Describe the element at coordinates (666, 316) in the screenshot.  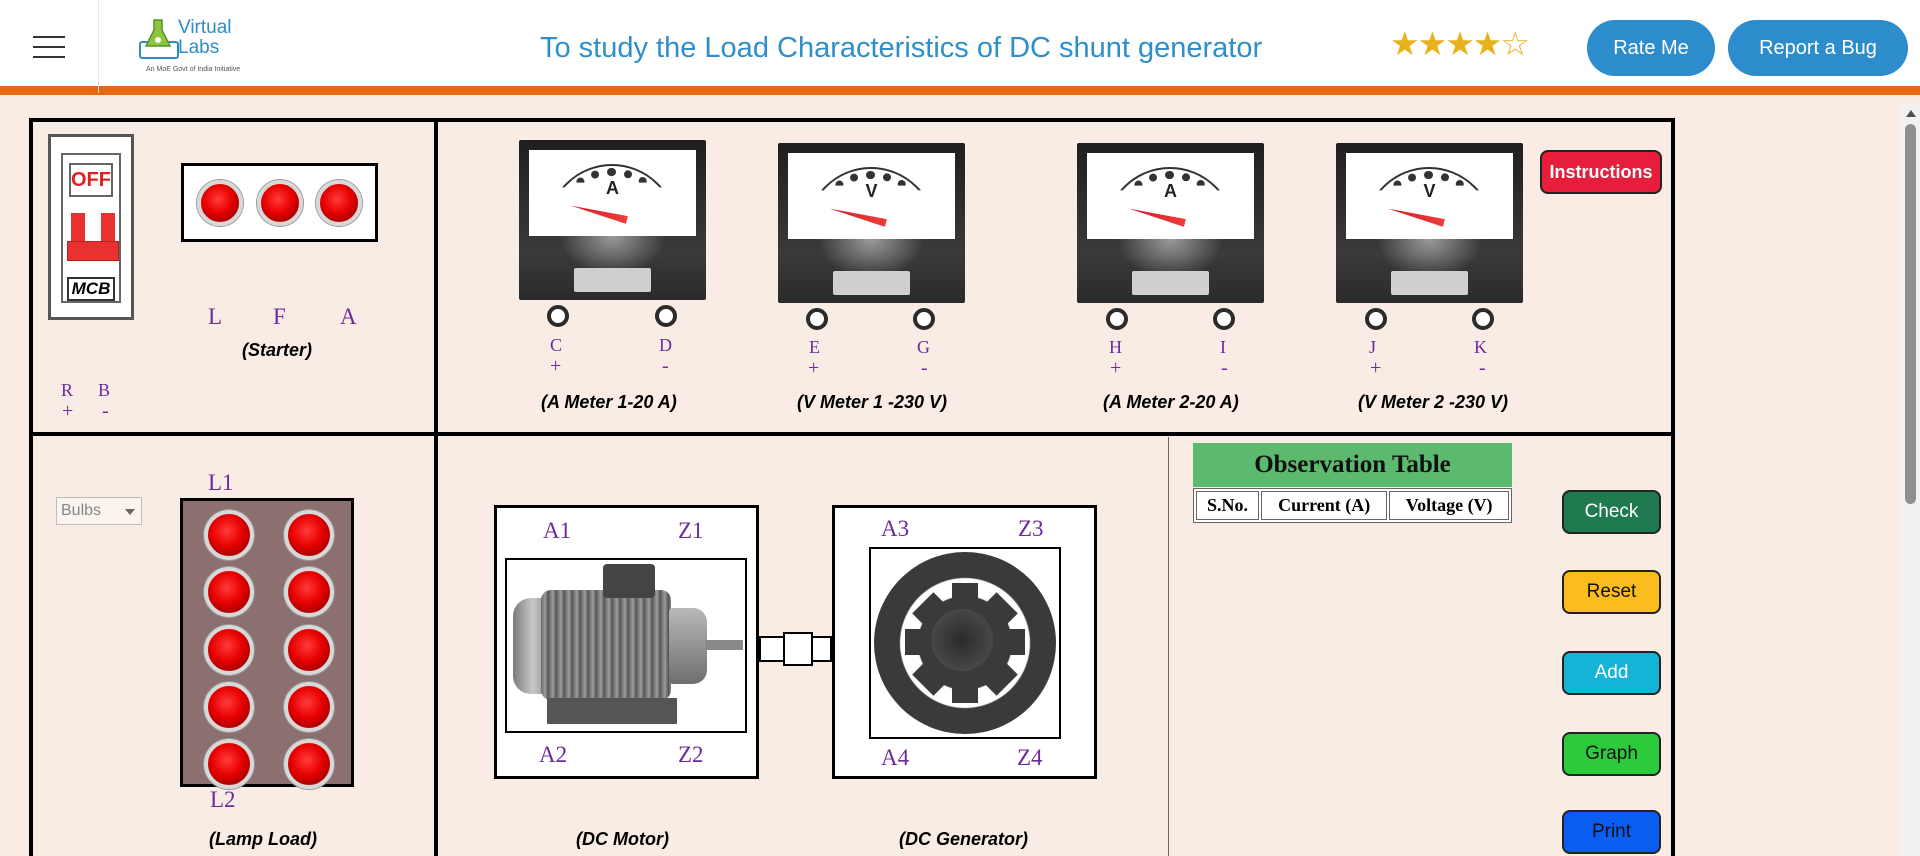
I see `terminal-d` at that location.